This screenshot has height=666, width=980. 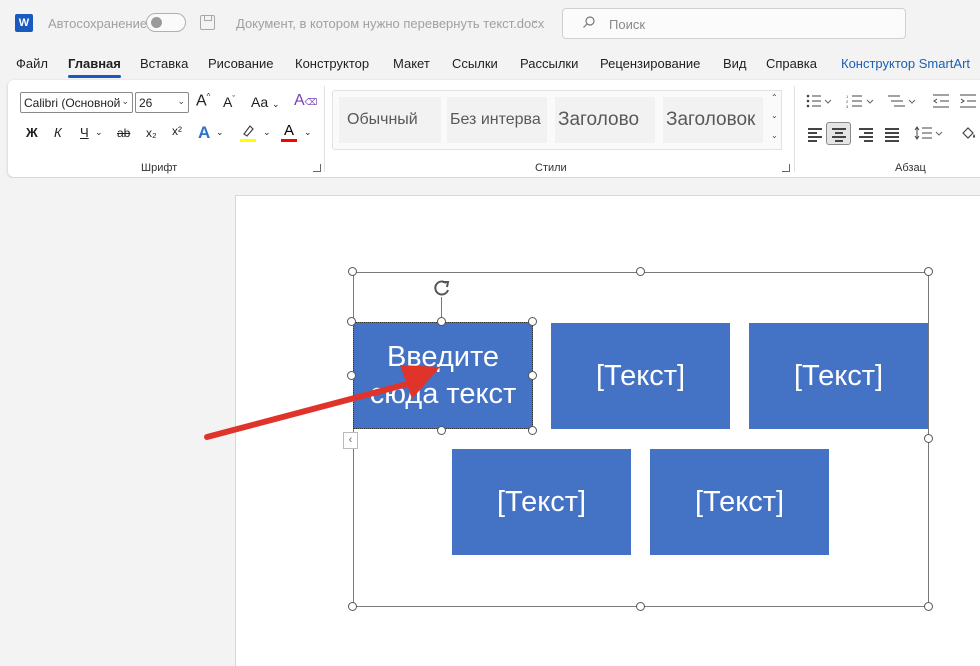 What do you see at coordinates (164, 63) in the screenshot?
I see `tab-insert: Вставка` at bounding box center [164, 63].